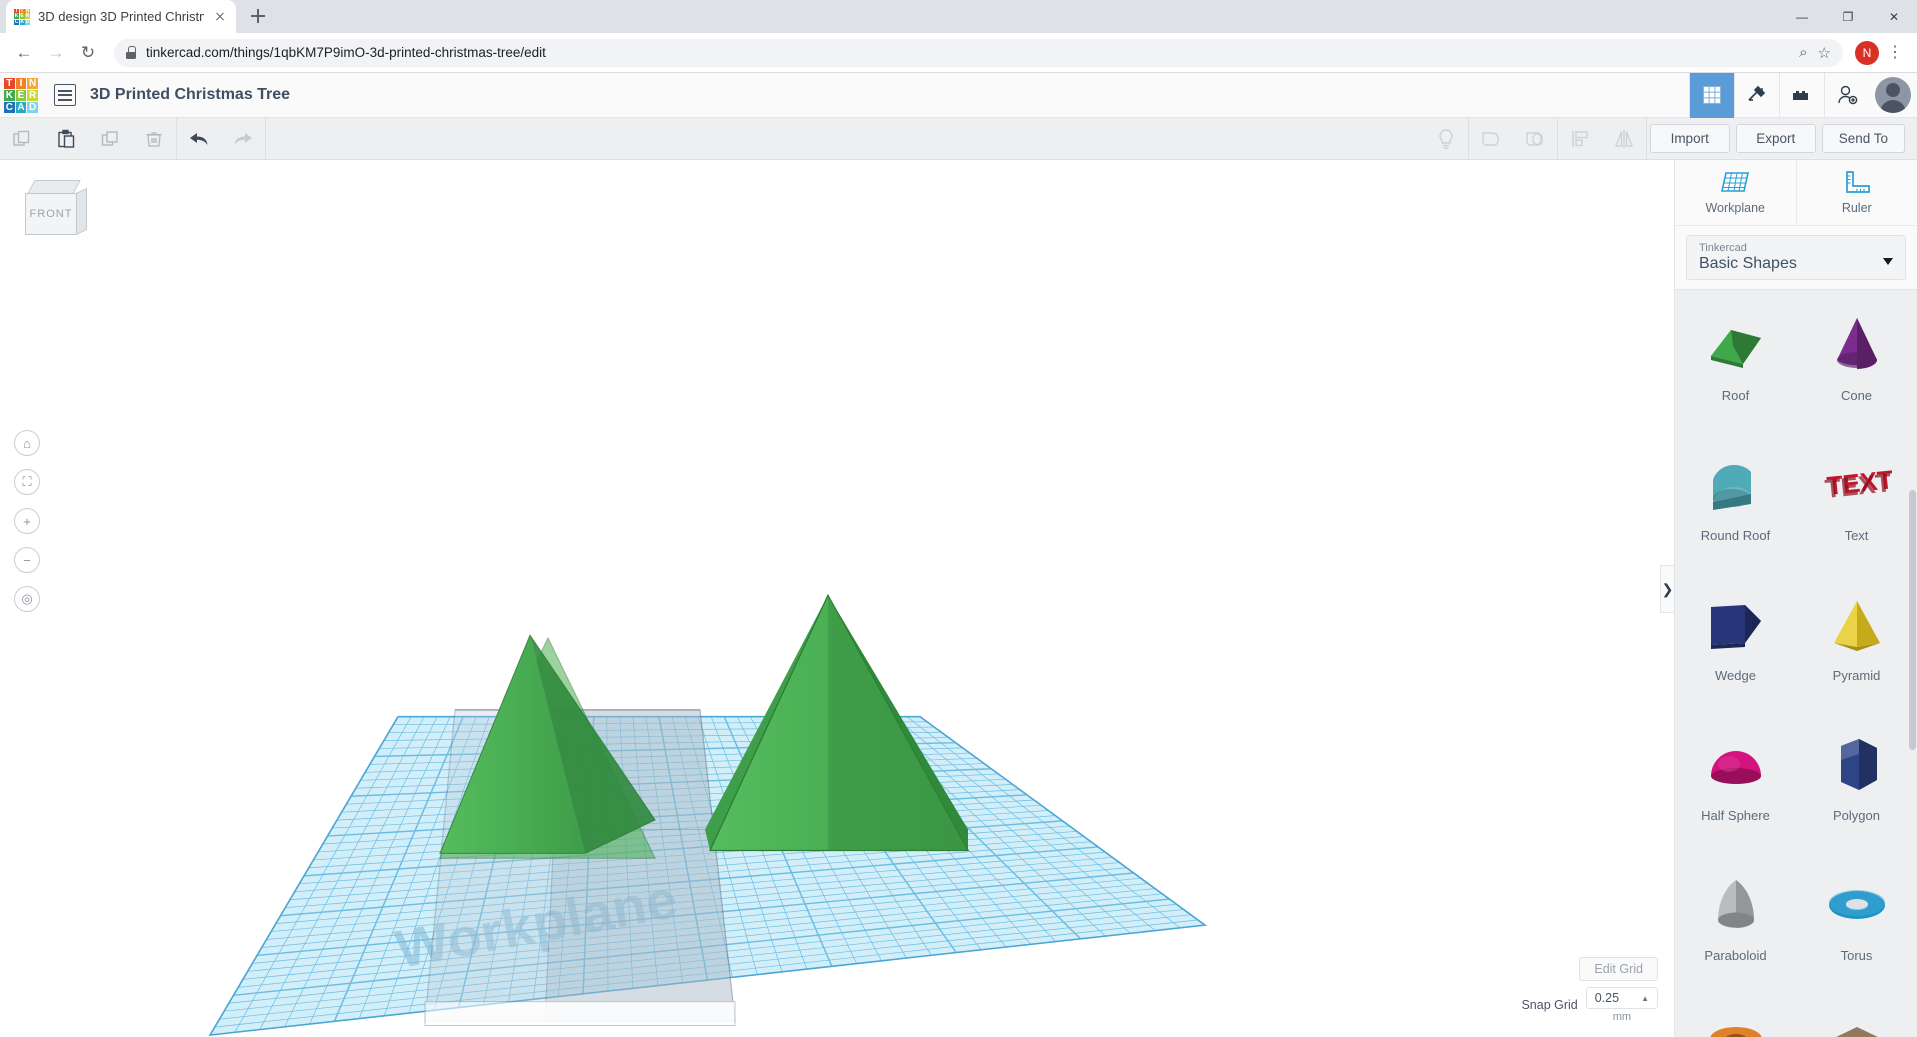 The width and height of the screenshot is (1917, 1037). Describe the element at coordinates (1857, 485) in the screenshot. I see `text-shape-icon: TEXT TEXT` at that location.